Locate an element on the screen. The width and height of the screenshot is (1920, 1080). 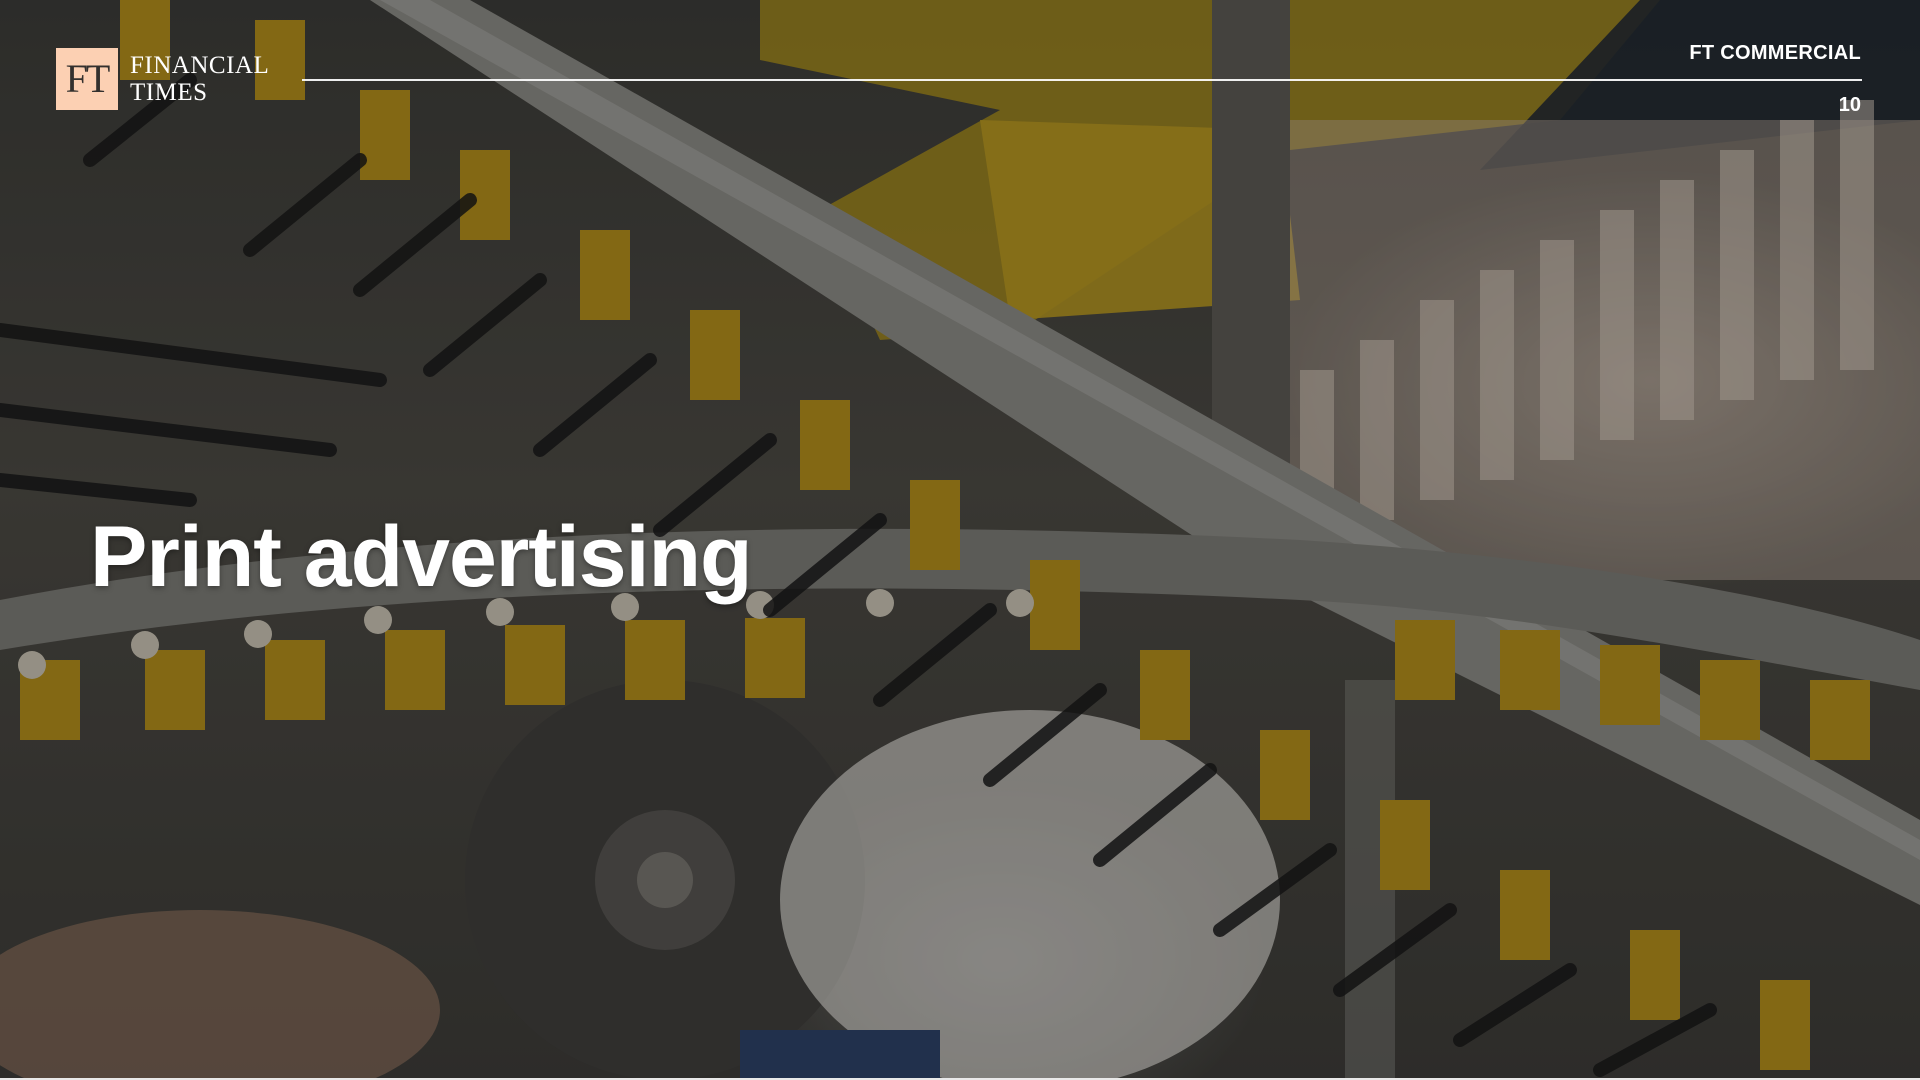
page-number: 10 is located at coordinates (1849, 105).